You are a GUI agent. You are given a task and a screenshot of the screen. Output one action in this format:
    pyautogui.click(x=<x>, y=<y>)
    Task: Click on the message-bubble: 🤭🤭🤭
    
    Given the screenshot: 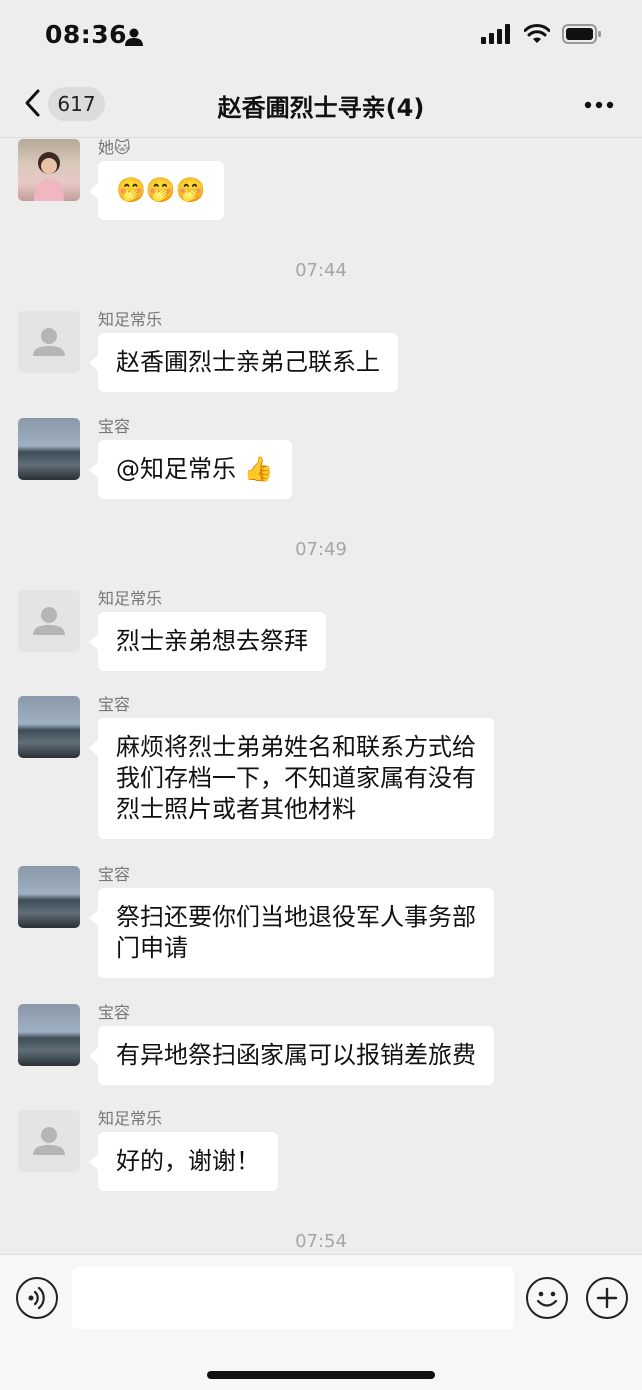 What is the action you would take?
    pyautogui.click(x=156, y=190)
    